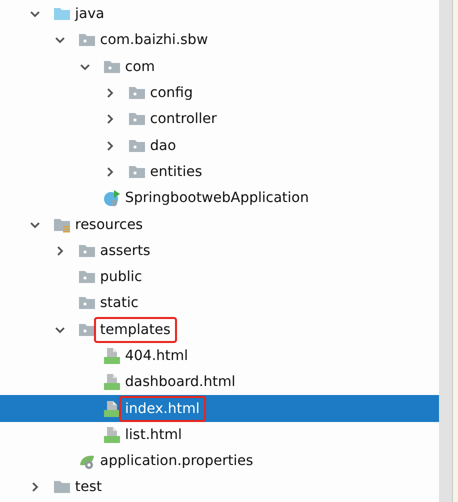  I want to click on item-label: templates, so click(135, 330).